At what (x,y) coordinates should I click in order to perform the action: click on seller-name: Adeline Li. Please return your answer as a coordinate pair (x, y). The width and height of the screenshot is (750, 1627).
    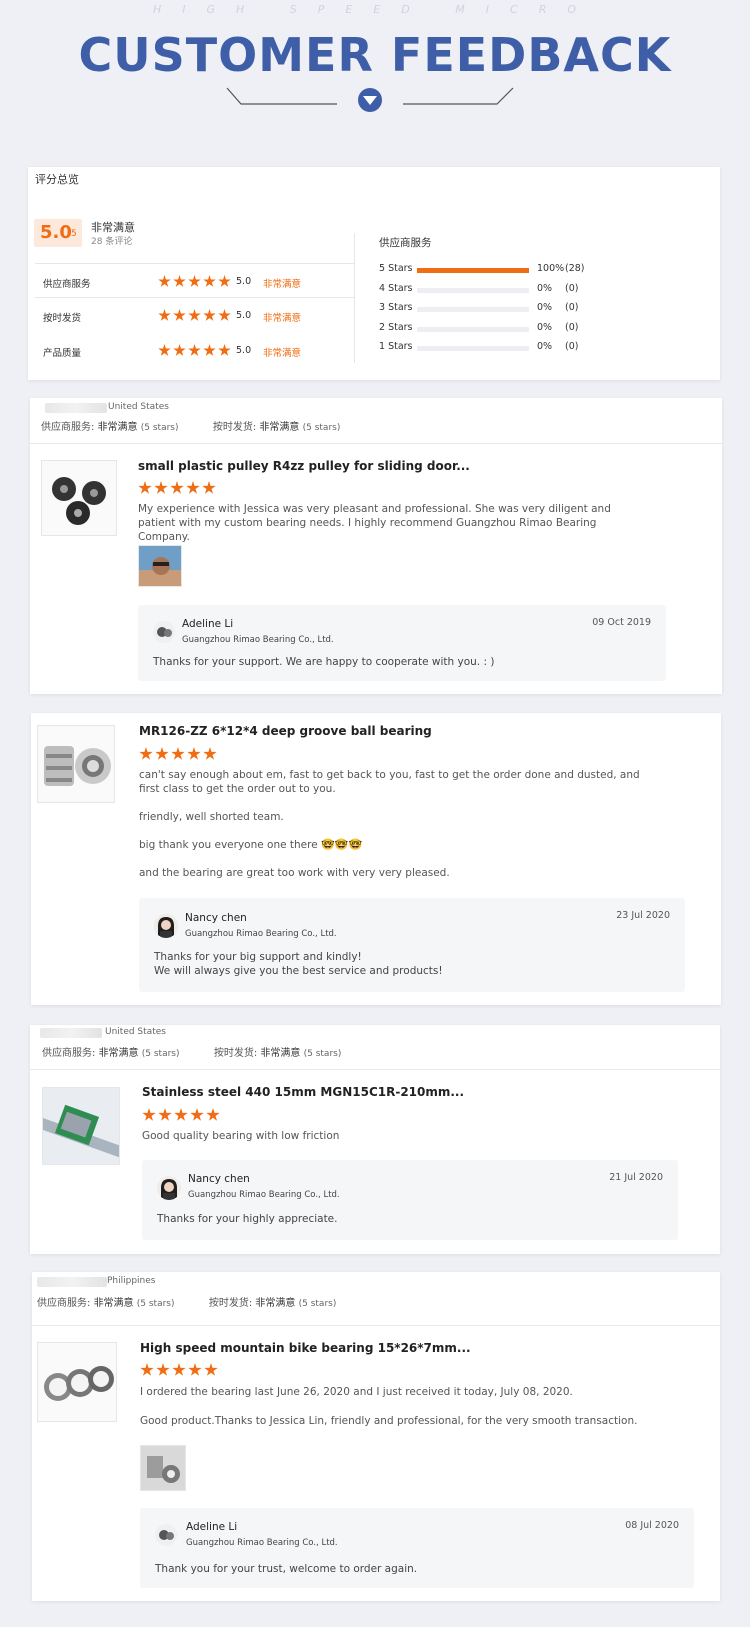
    Looking at the image, I should click on (212, 1527).